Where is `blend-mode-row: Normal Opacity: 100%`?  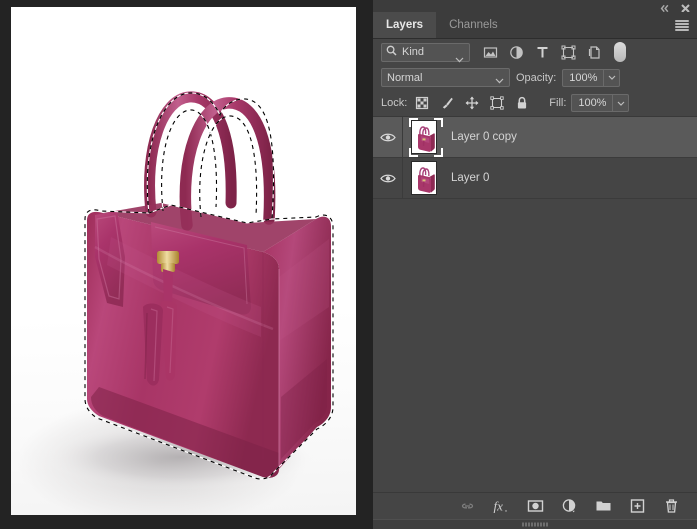 blend-mode-row: Normal Opacity: 100% is located at coordinates (535, 77).